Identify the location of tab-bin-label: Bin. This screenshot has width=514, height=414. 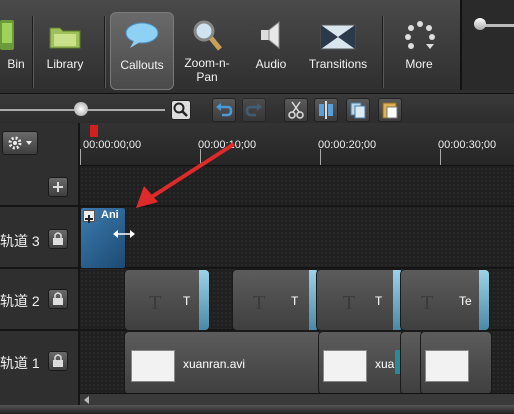
(16, 64).